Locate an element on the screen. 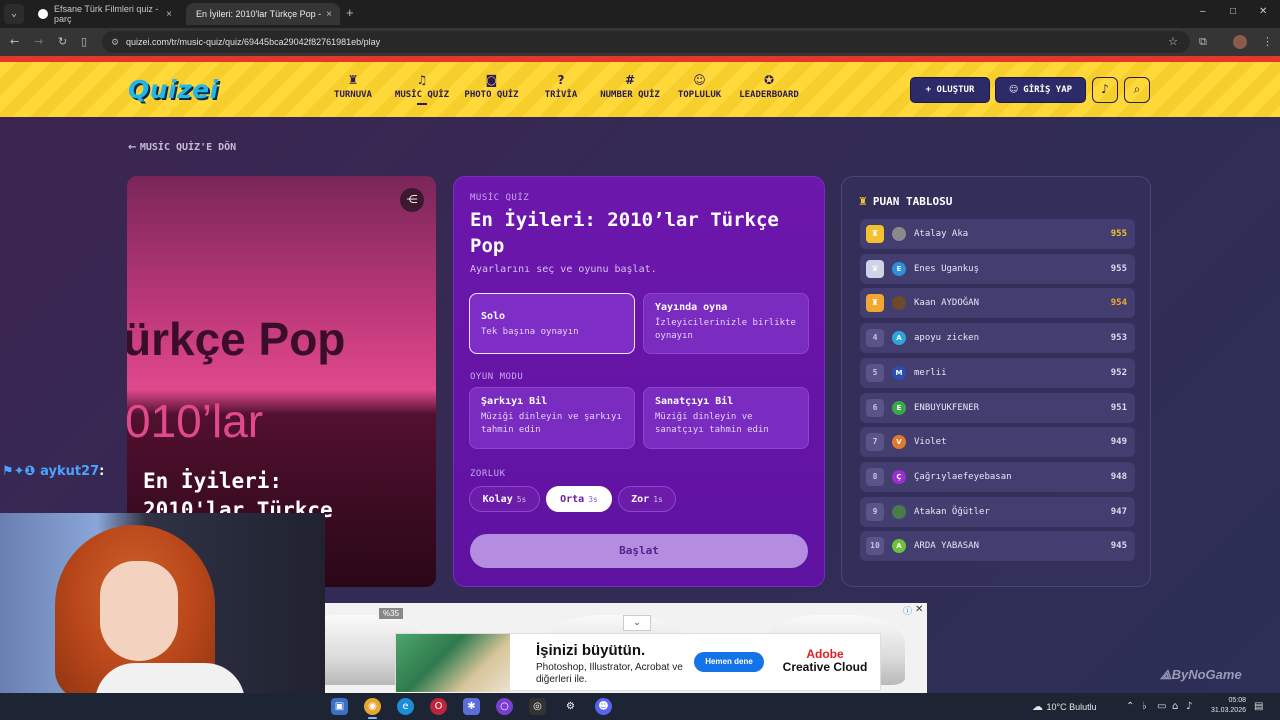  nav-leaderboard: ✪ LEADERBOARD is located at coordinates (769, 86).